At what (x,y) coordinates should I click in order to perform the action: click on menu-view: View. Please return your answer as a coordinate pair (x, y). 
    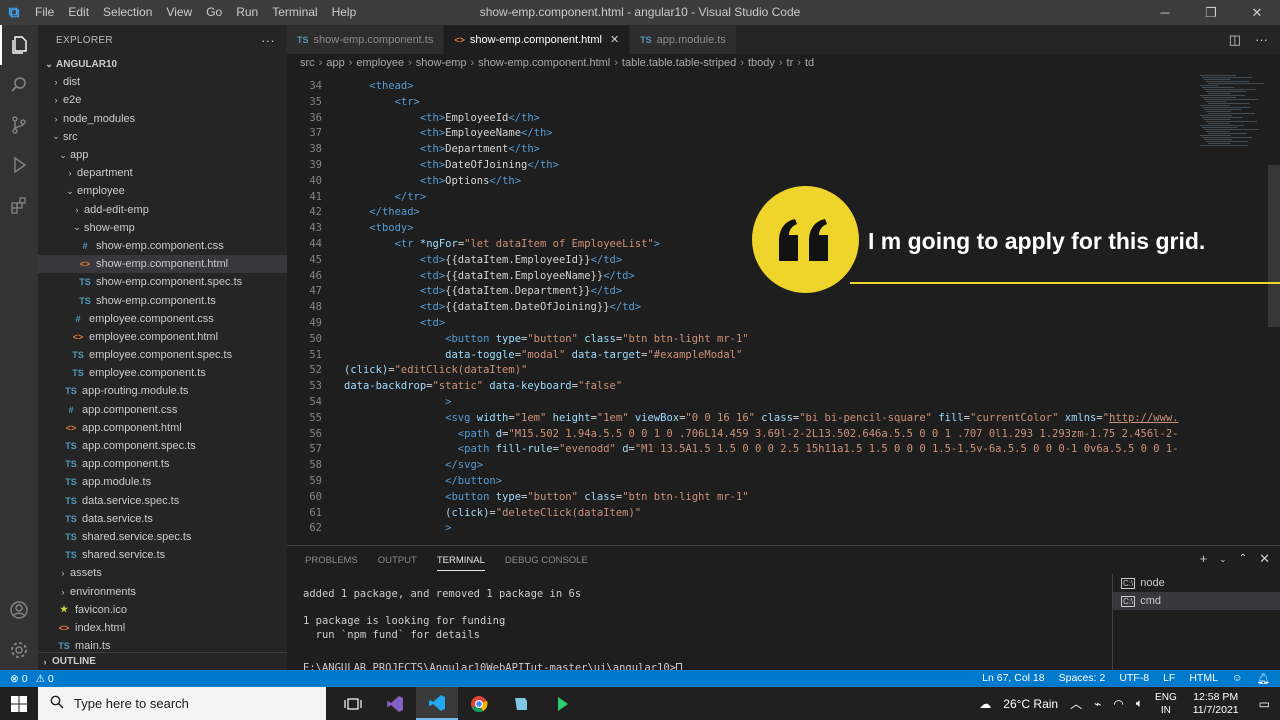
    Looking at the image, I should click on (179, 12).